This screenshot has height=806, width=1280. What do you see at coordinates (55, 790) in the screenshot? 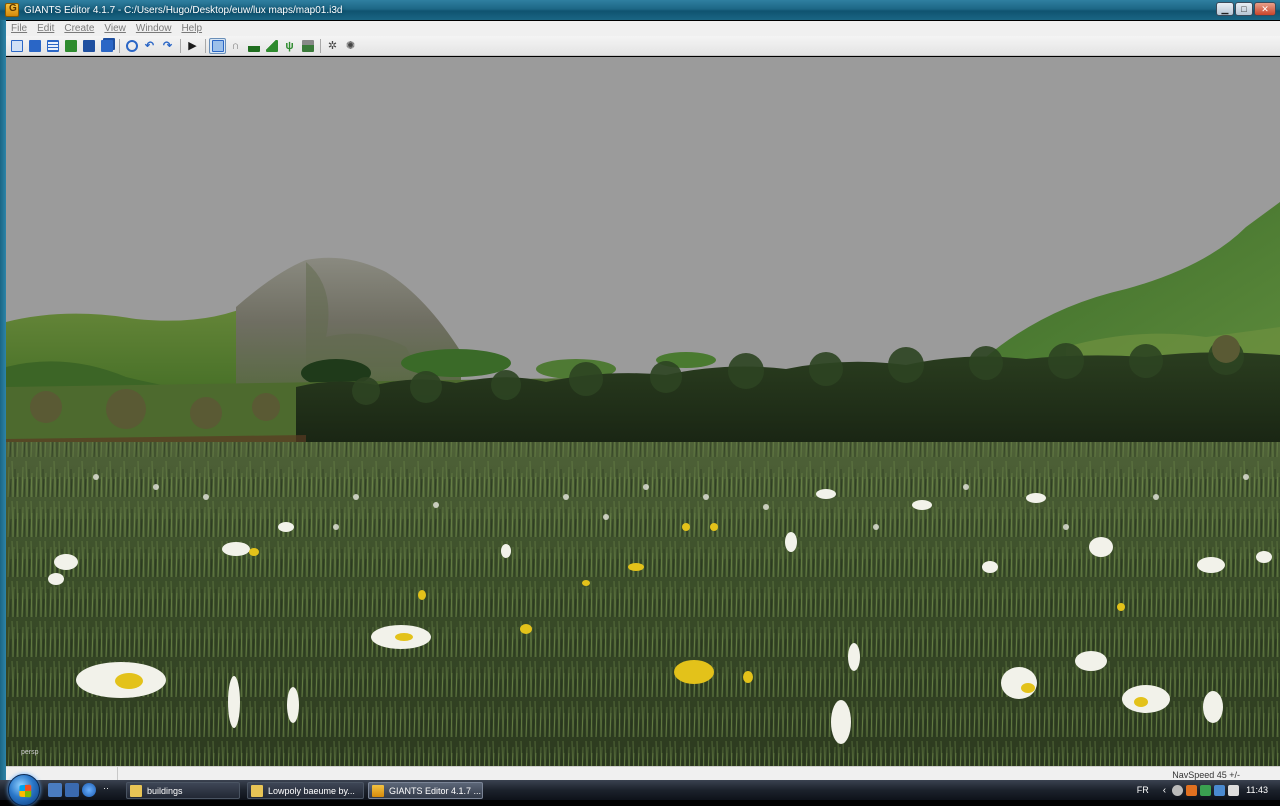
I see `show-desktop-icon` at bounding box center [55, 790].